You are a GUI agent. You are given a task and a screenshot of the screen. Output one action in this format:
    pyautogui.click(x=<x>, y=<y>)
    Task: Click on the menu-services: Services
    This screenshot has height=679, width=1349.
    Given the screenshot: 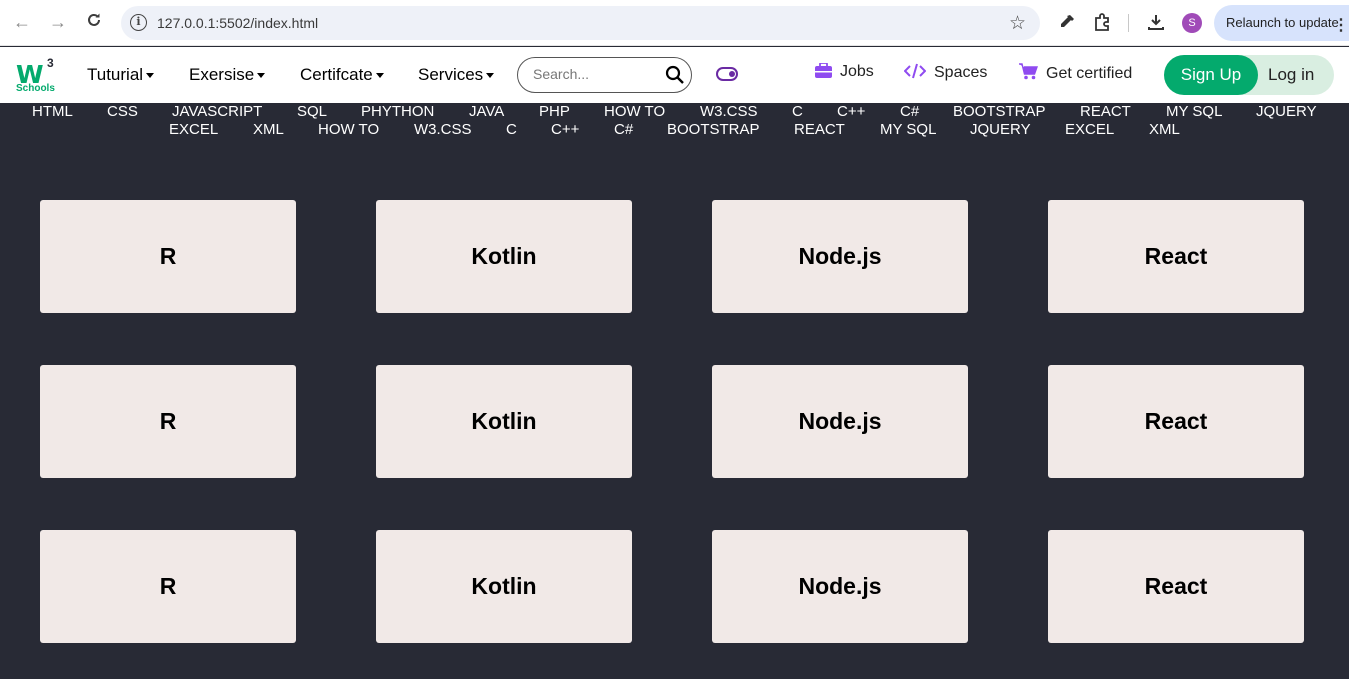 What is the action you would take?
    pyautogui.click(x=456, y=75)
    